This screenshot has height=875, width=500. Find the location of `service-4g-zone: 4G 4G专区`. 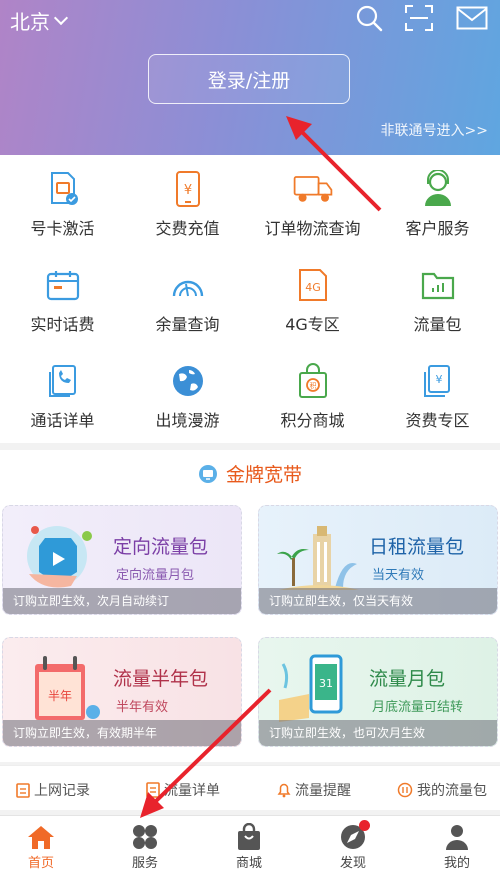

service-4g-zone: 4G 4G专区 is located at coordinates (312, 297).